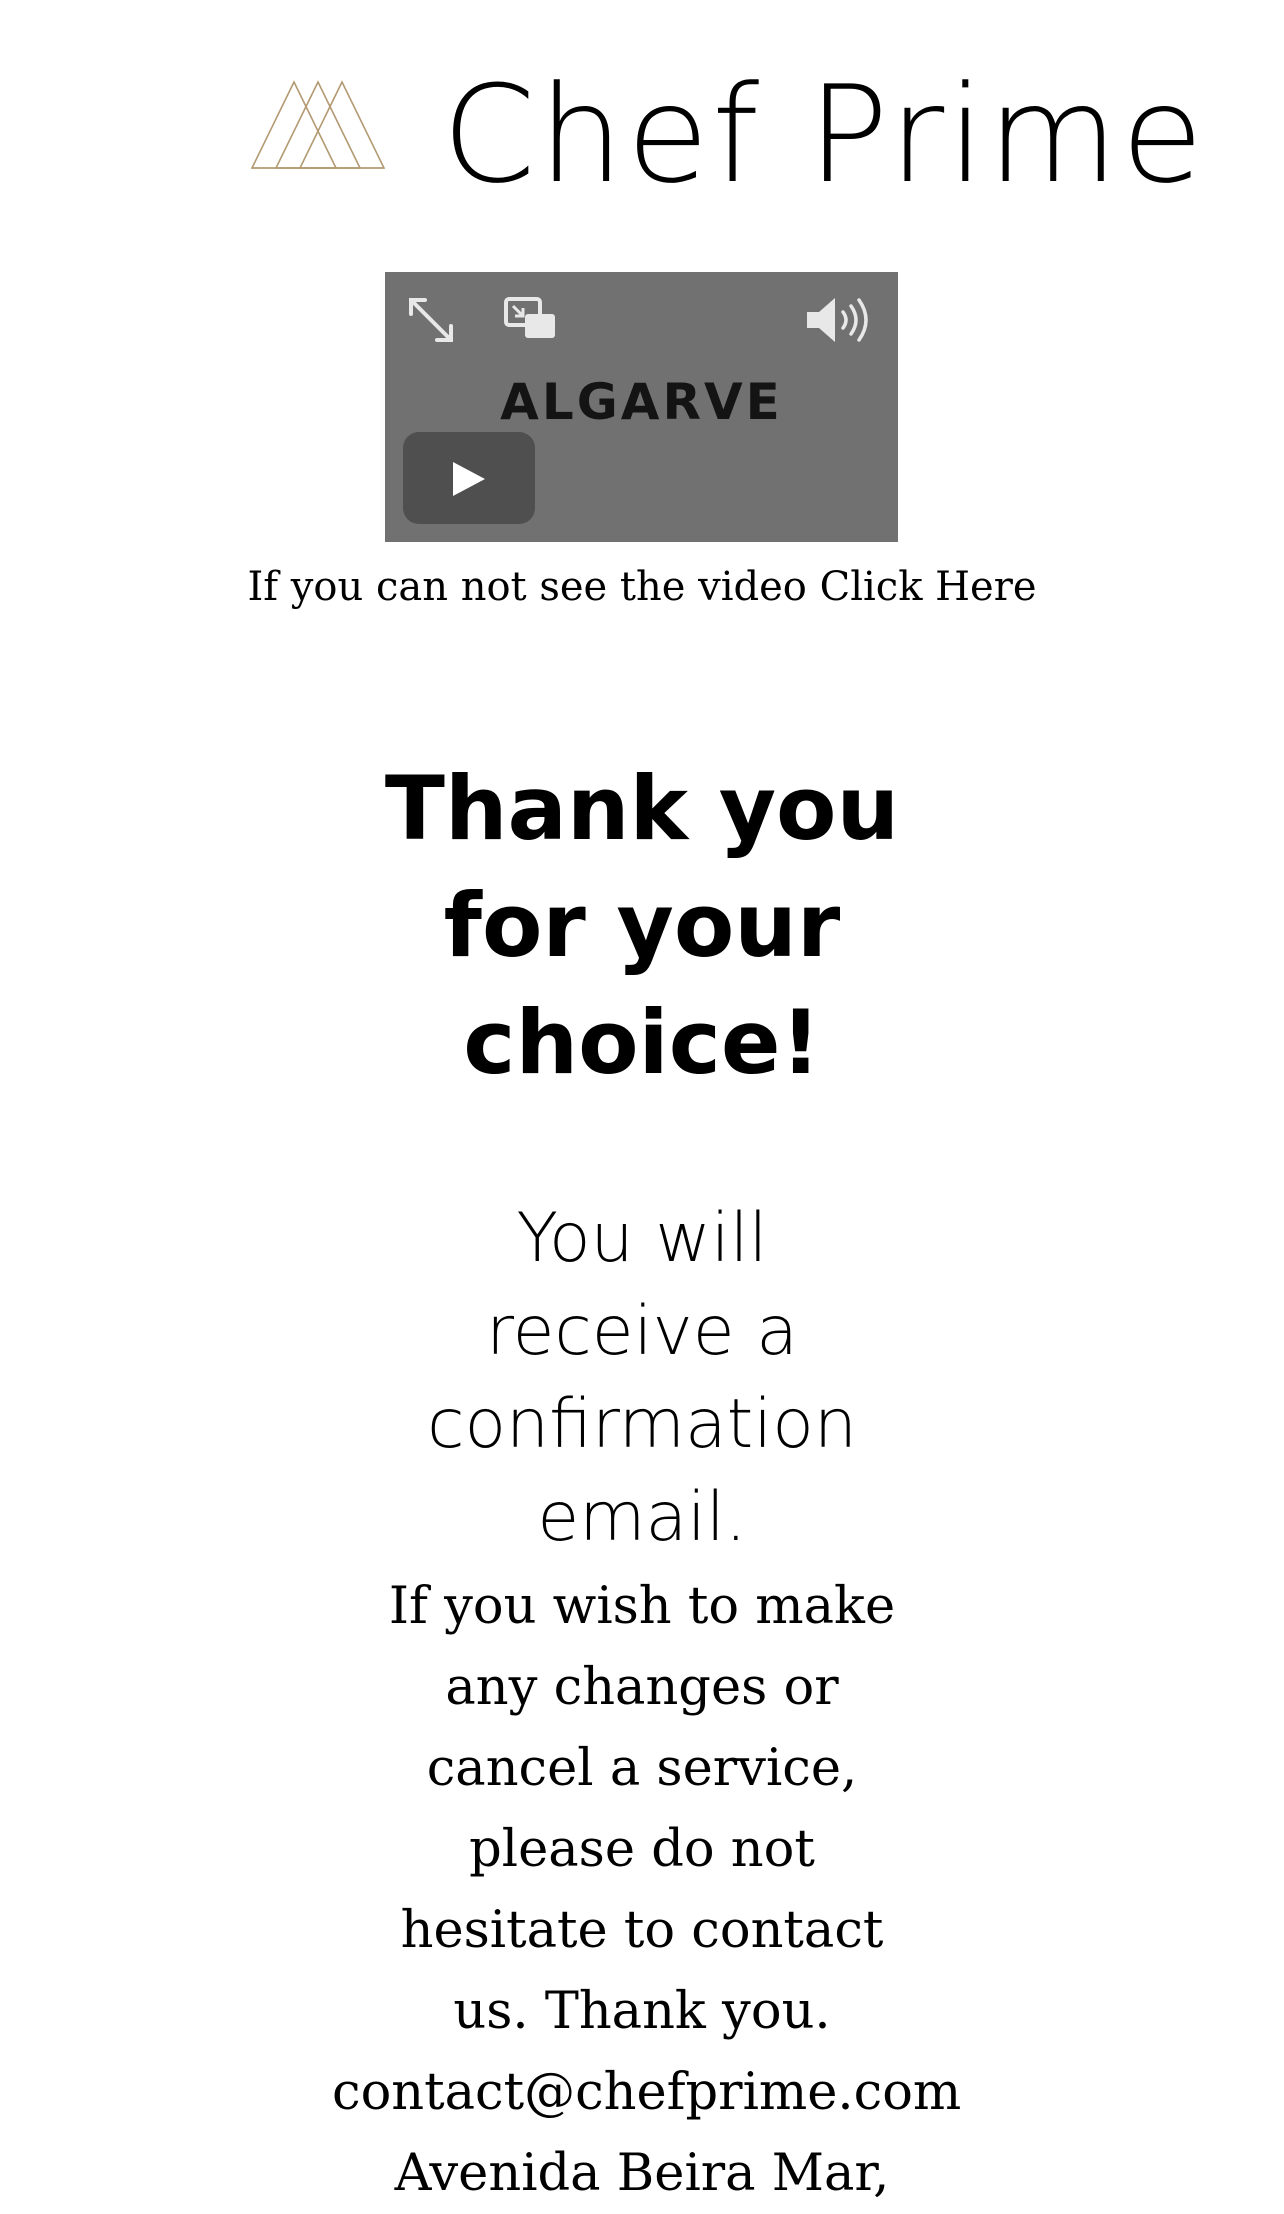 The image size is (1284, 2214). I want to click on confirm-line-4: email., so click(642, 1517).